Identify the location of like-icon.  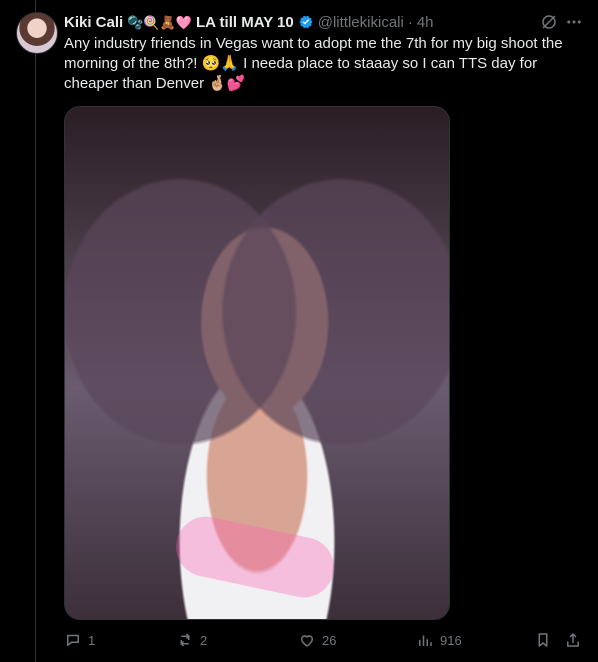
(307, 641).